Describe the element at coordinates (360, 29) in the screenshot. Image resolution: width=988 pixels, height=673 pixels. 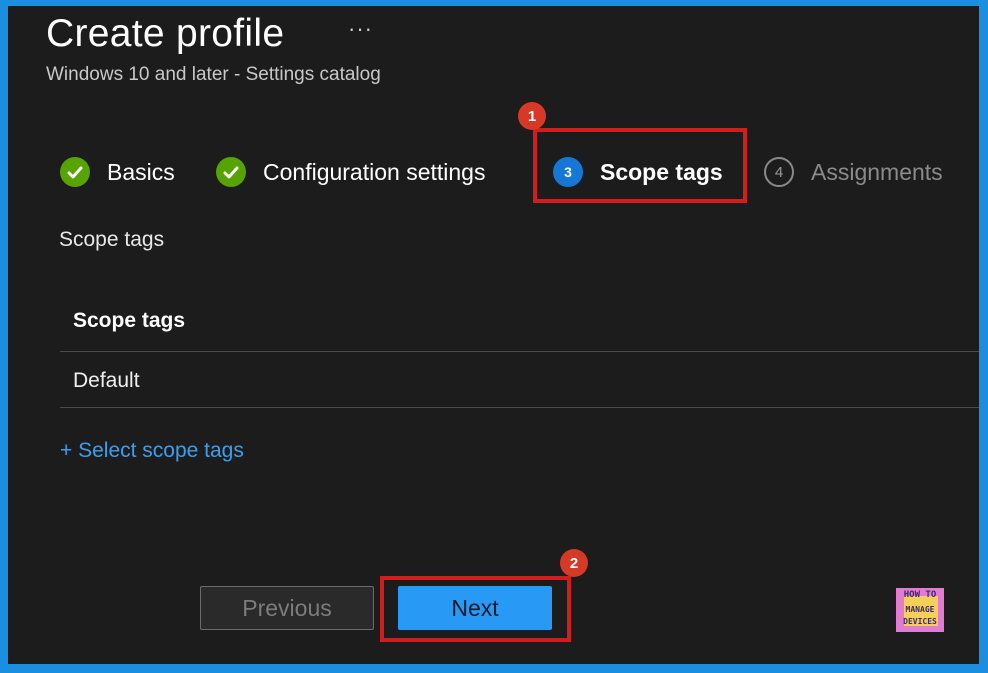
I see `more-options-icon: ···` at that location.